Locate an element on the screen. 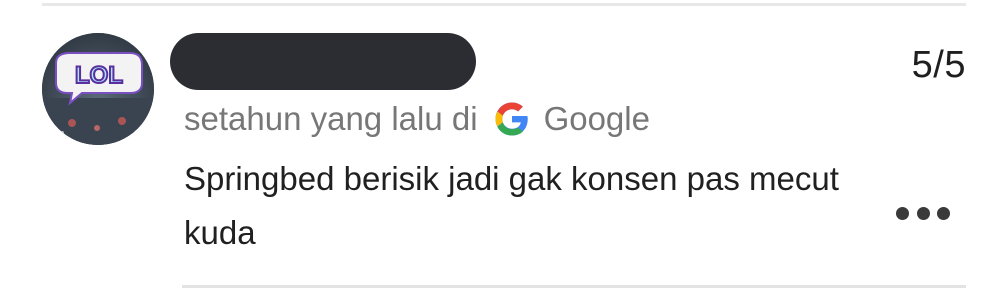 This screenshot has height=293, width=1000. reviewer-name-redacted is located at coordinates (323, 61).